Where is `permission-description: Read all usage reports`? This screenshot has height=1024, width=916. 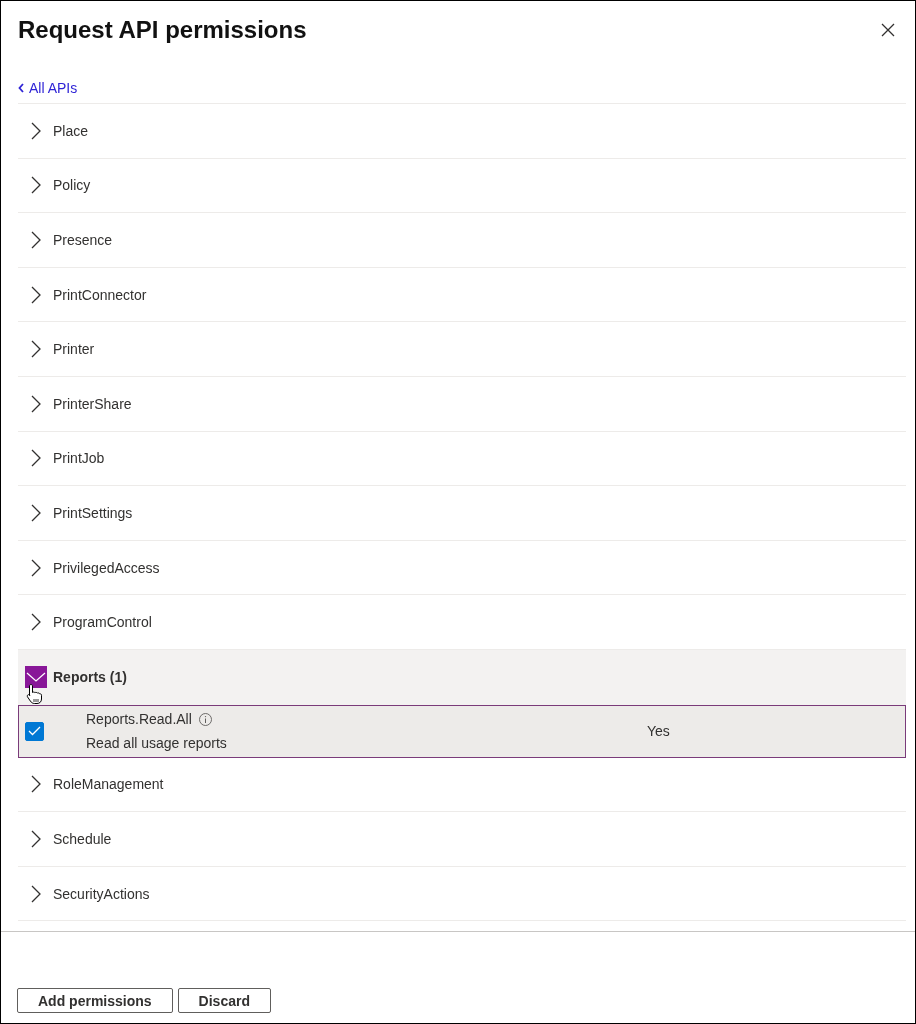 permission-description: Read all usage reports is located at coordinates (157, 744).